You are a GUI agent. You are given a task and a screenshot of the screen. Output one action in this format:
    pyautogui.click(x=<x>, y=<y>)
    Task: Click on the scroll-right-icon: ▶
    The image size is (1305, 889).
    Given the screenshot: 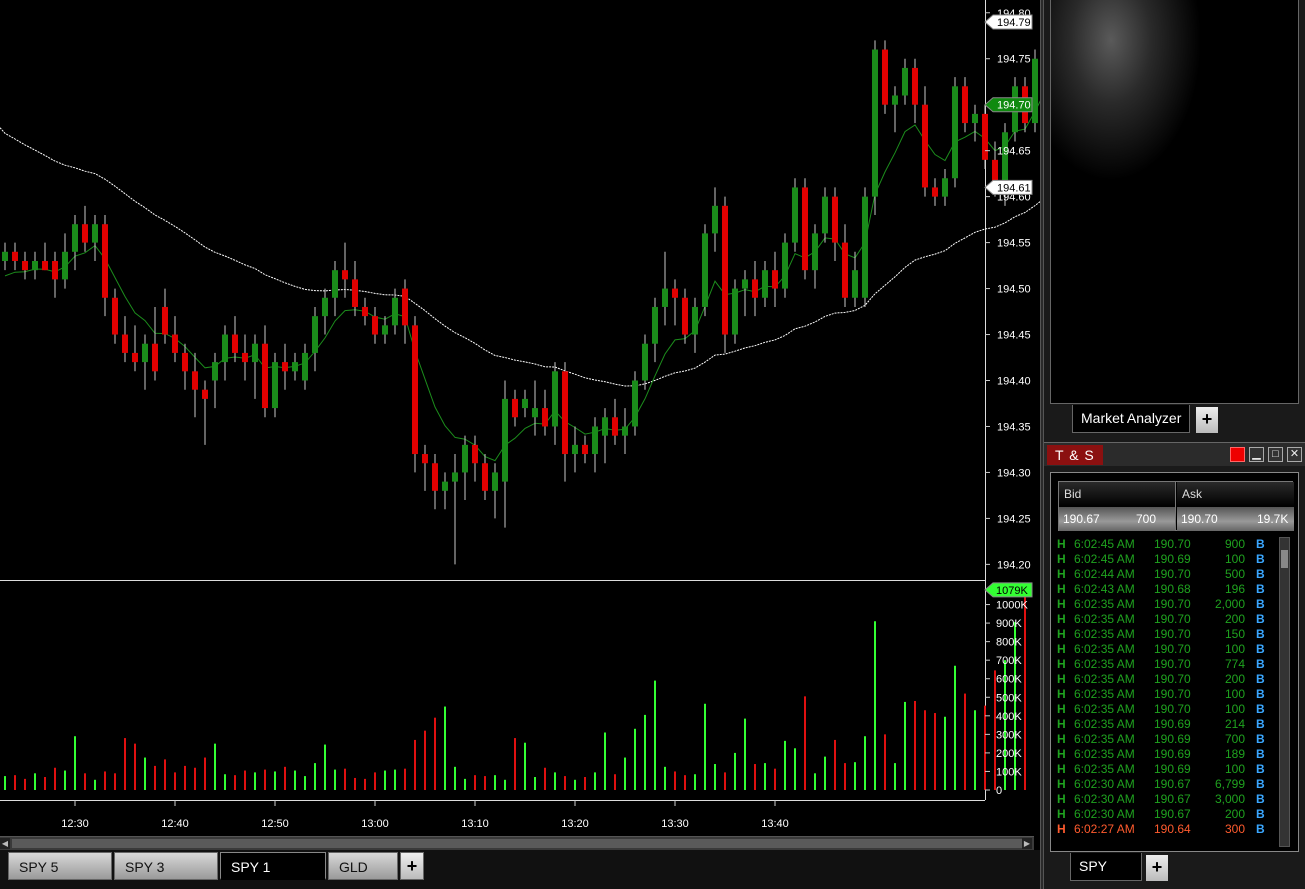 What is the action you would take?
    pyautogui.click(x=1027, y=843)
    